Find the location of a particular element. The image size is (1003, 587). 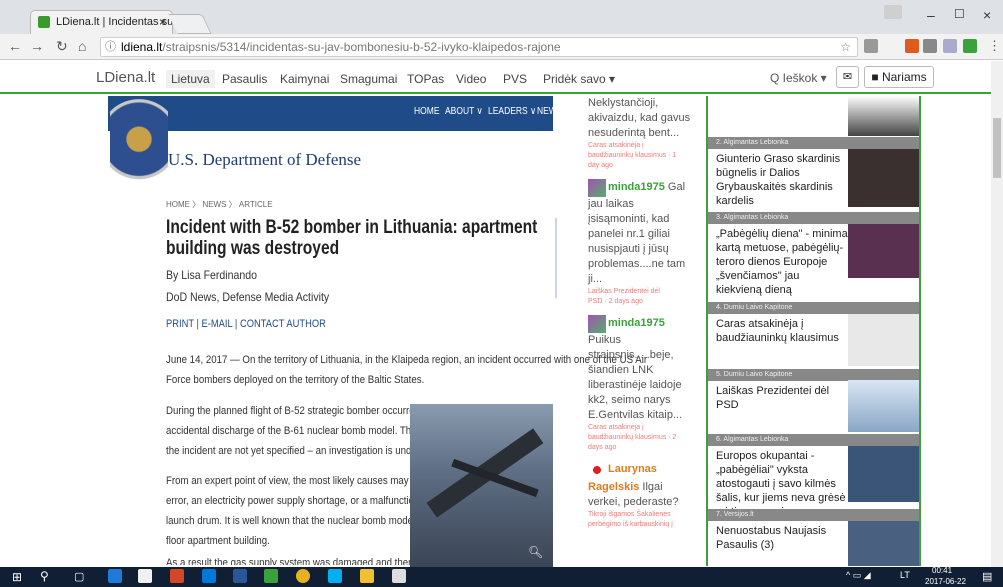

home-icon: ⌂ is located at coordinates (82, 46).